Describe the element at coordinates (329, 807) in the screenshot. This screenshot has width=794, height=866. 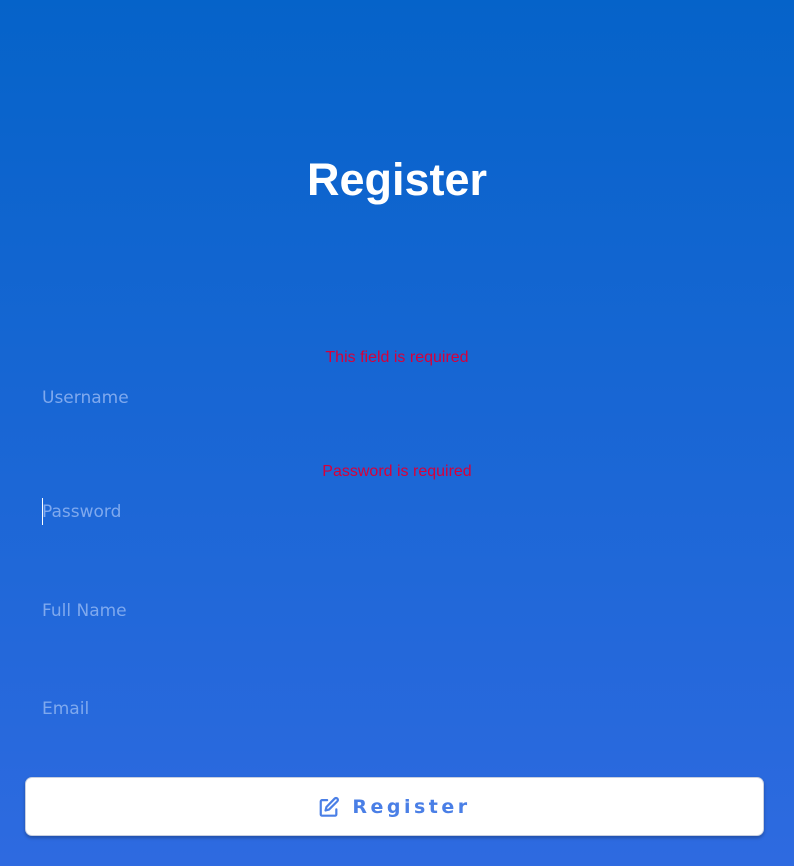
I see `edit-icon` at that location.